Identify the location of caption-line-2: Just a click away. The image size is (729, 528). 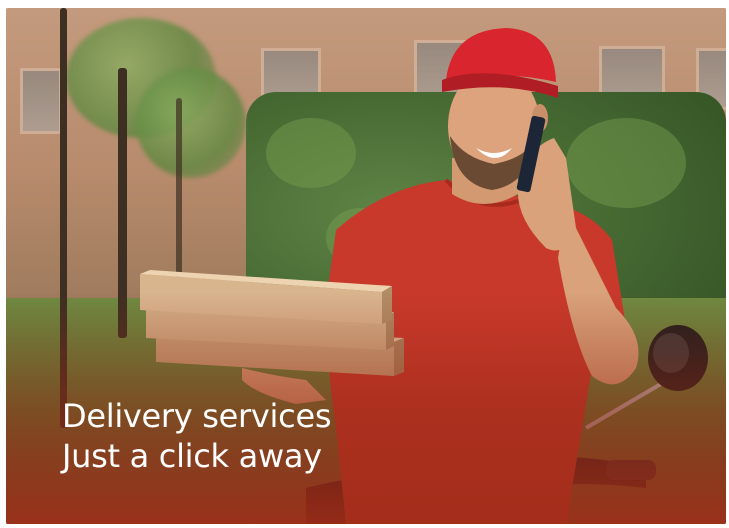
(192, 456).